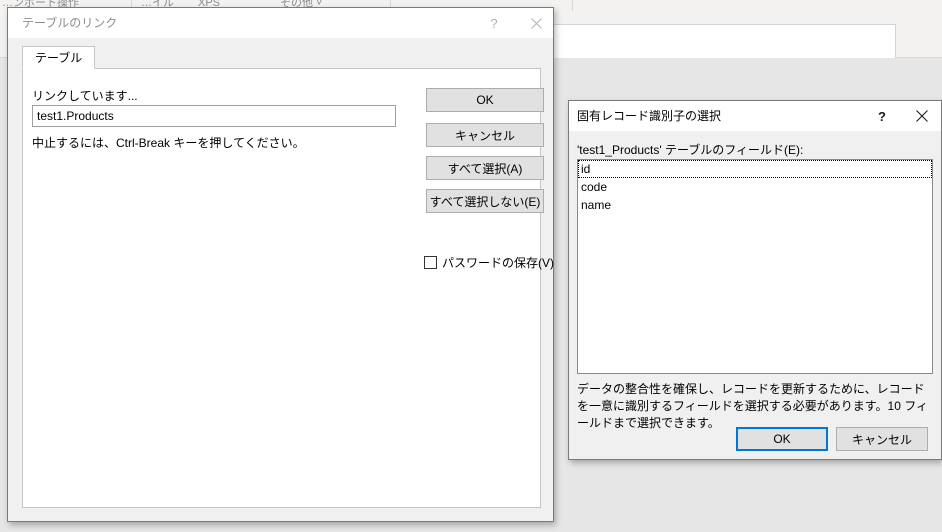 This screenshot has height=532, width=942. Describe the element at coordinates (281, 57) in the screenshot. I see `link-tables-tabstrip: テーブル` at that location.